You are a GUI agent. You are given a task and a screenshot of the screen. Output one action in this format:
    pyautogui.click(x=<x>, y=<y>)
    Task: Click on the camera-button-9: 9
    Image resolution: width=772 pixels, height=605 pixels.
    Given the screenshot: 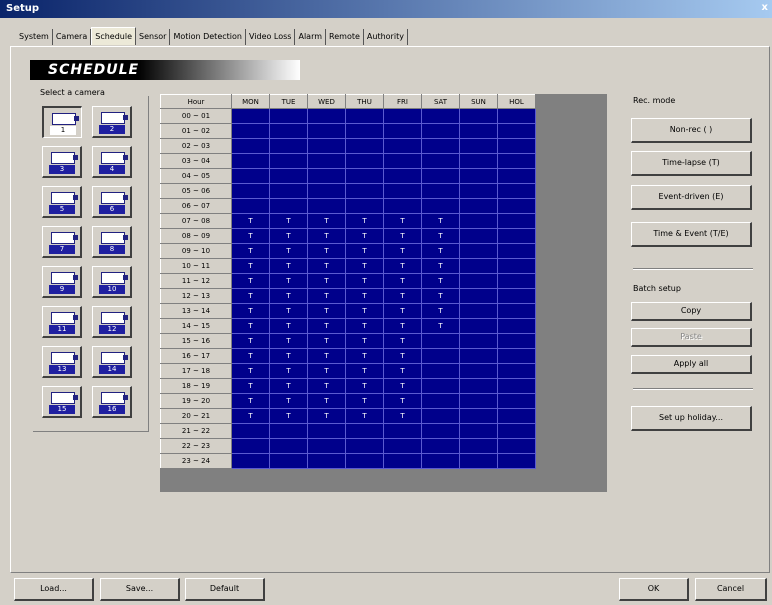 What is the action you would take?
    pyautogui.click(x=62, y=282)
    